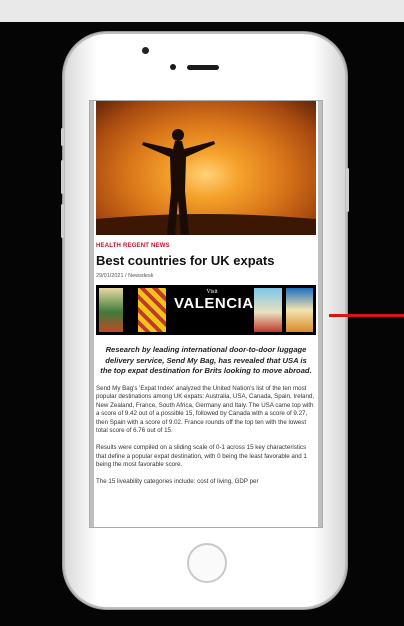  Describe the element at coordinates (207, 563) in the screenshot. I see `home-button` at that location.